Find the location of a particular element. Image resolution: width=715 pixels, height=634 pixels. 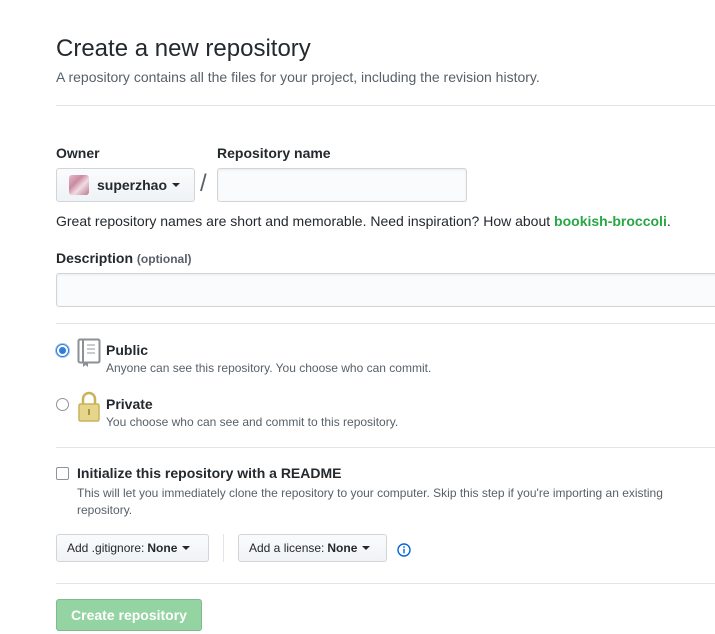

gitignore-label: Add .gitignore: is located at coordinates (106, 548).